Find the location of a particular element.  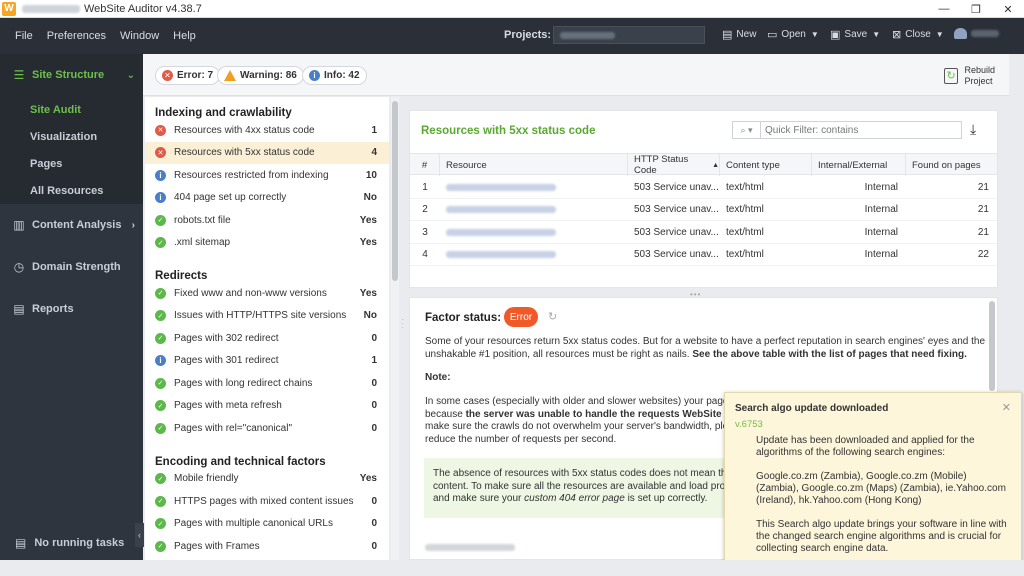

projects-dropdown is located at coordinates (629, 35).